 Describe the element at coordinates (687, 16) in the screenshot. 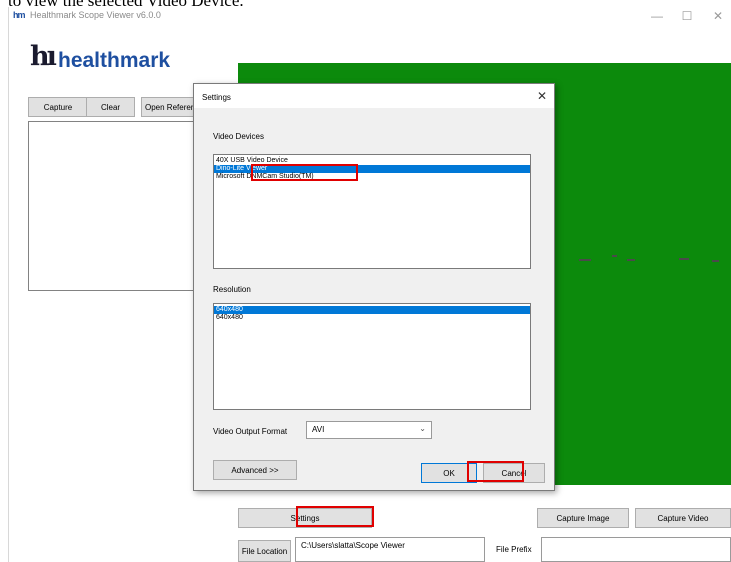

I see `maximize-button: ☐` at that location.